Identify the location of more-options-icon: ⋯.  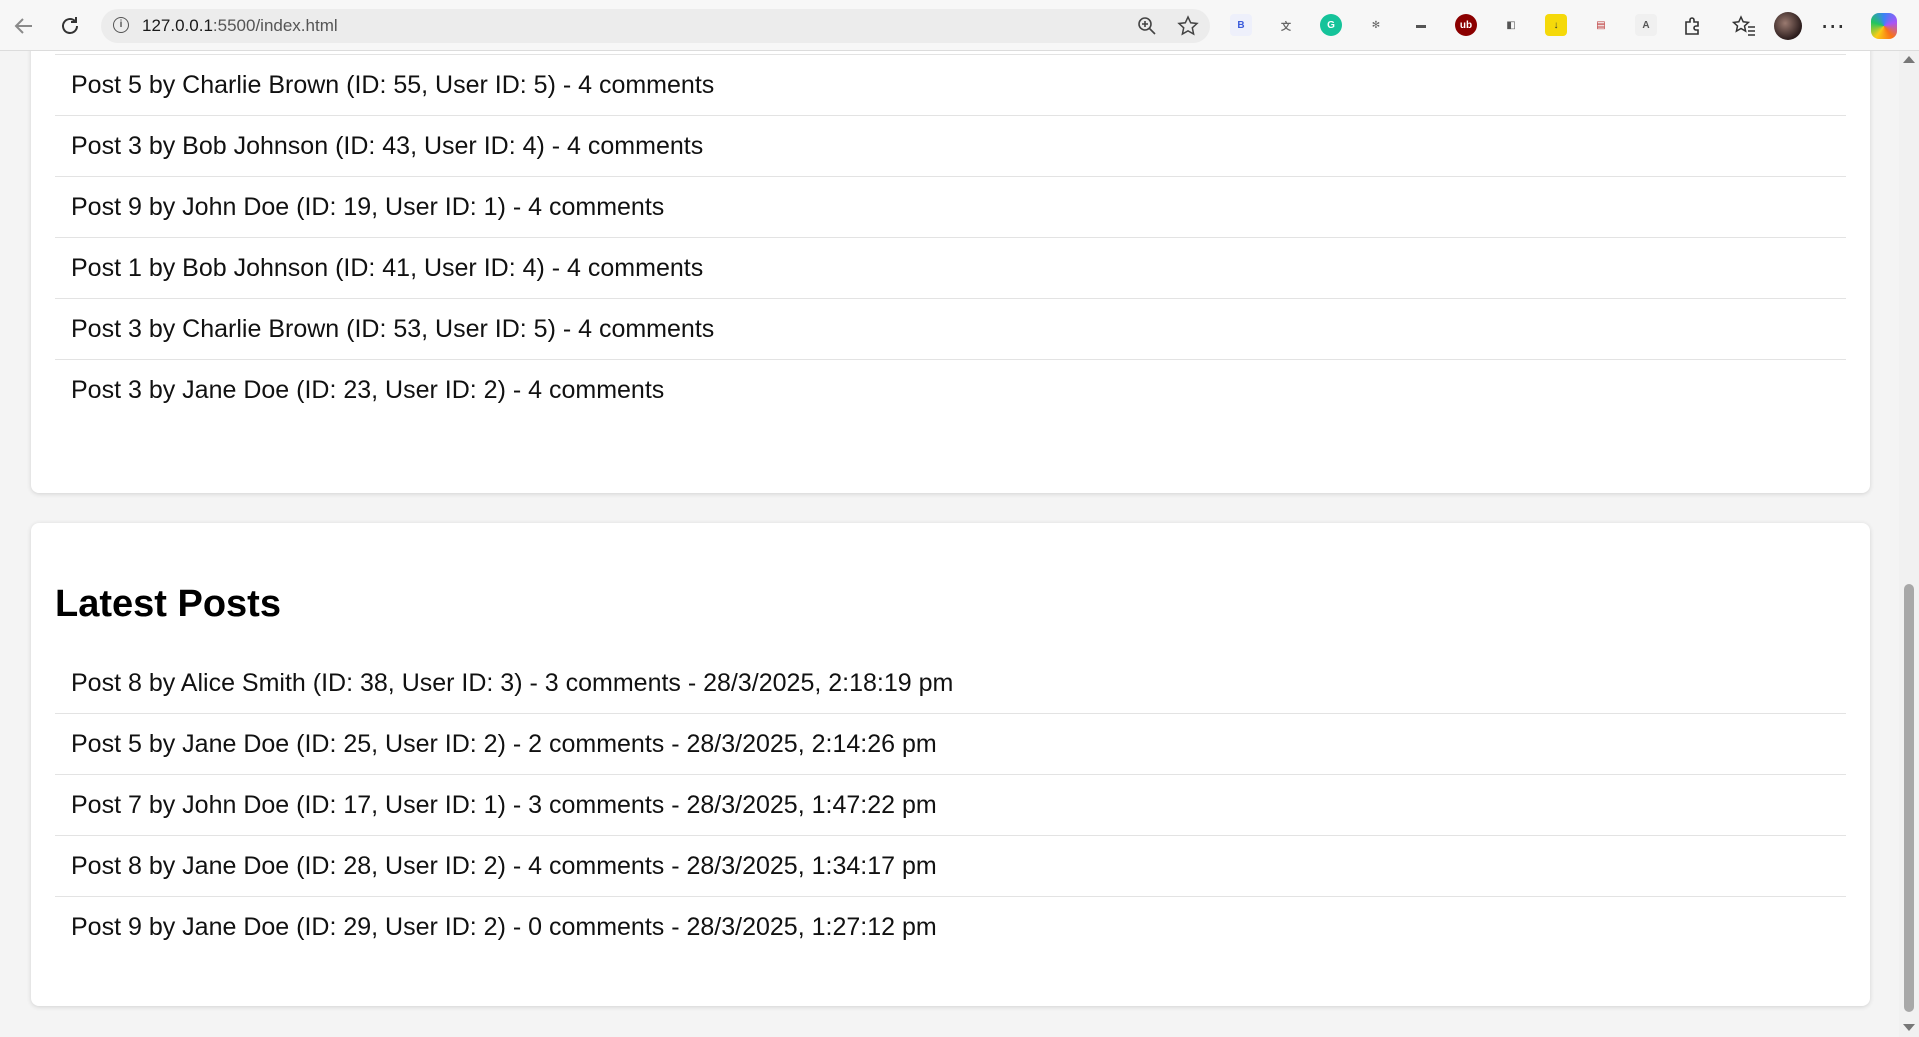
(1833, 26).